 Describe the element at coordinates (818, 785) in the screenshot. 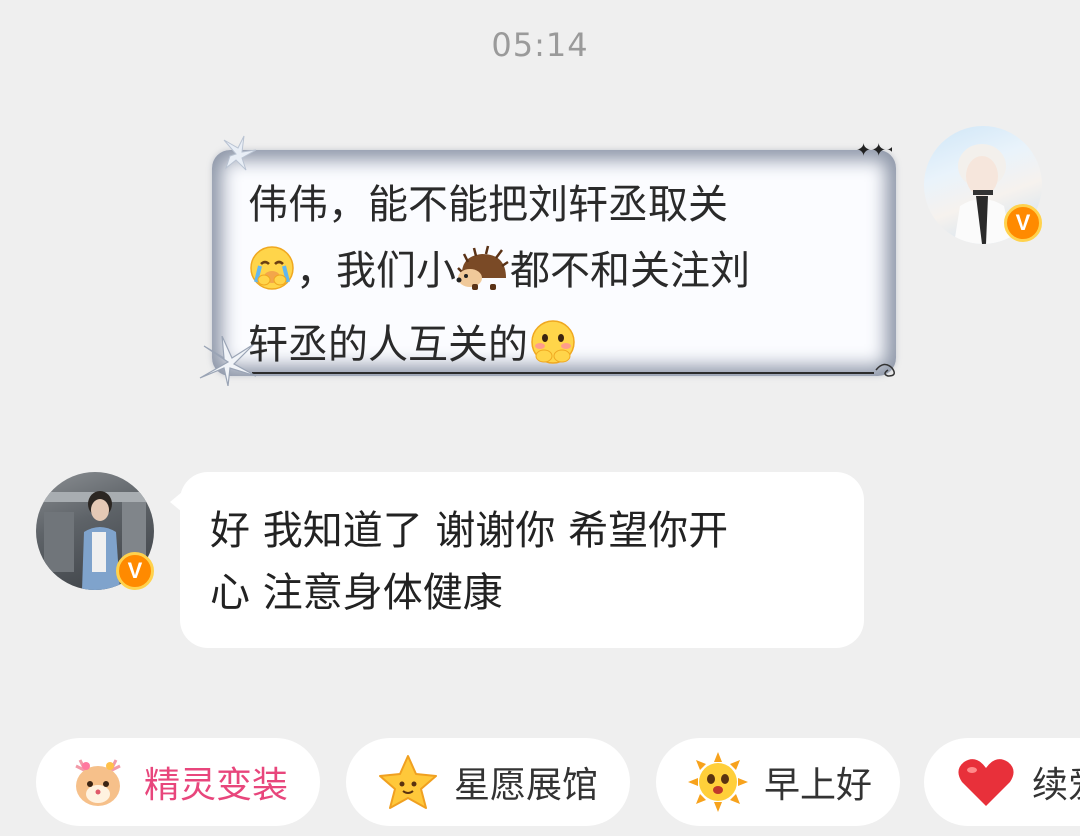

I see `quick-reply-label: 早上好` at that location.